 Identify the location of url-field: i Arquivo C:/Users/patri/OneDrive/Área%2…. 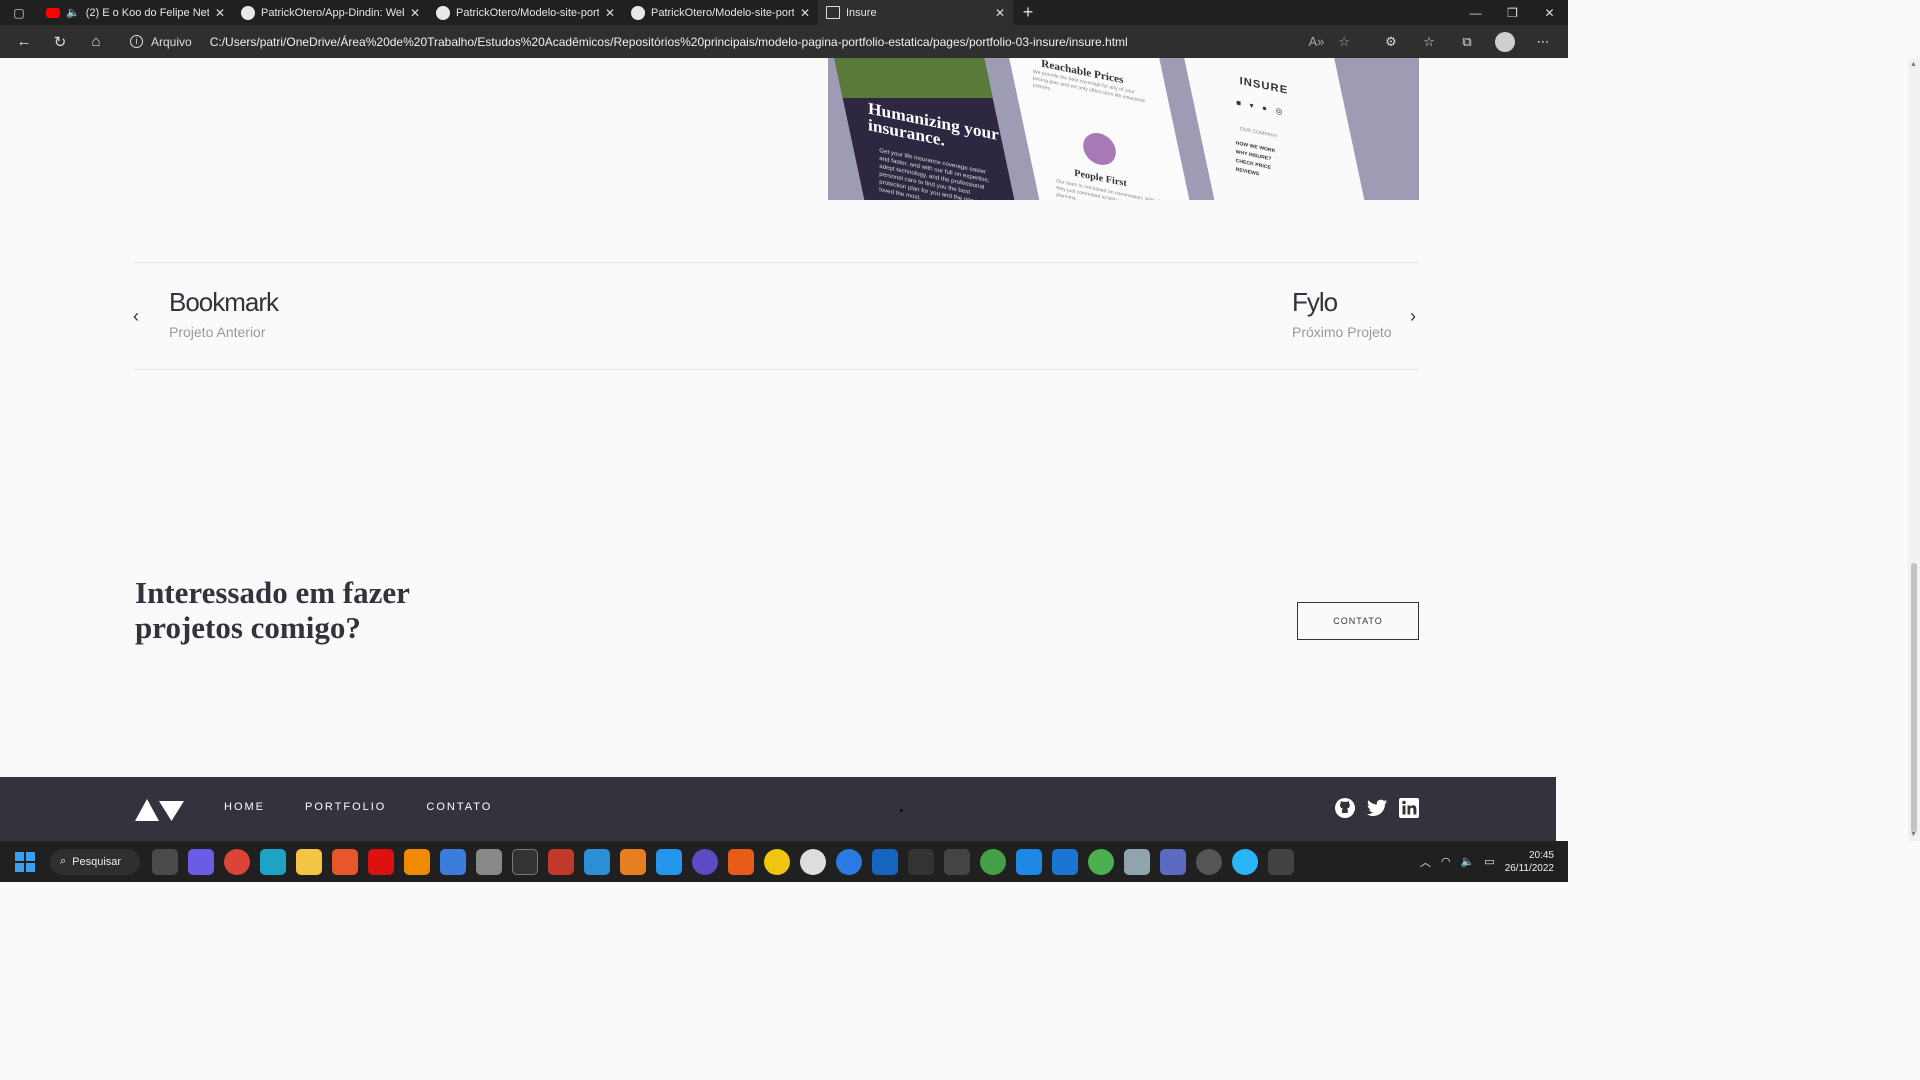
(740, 42).